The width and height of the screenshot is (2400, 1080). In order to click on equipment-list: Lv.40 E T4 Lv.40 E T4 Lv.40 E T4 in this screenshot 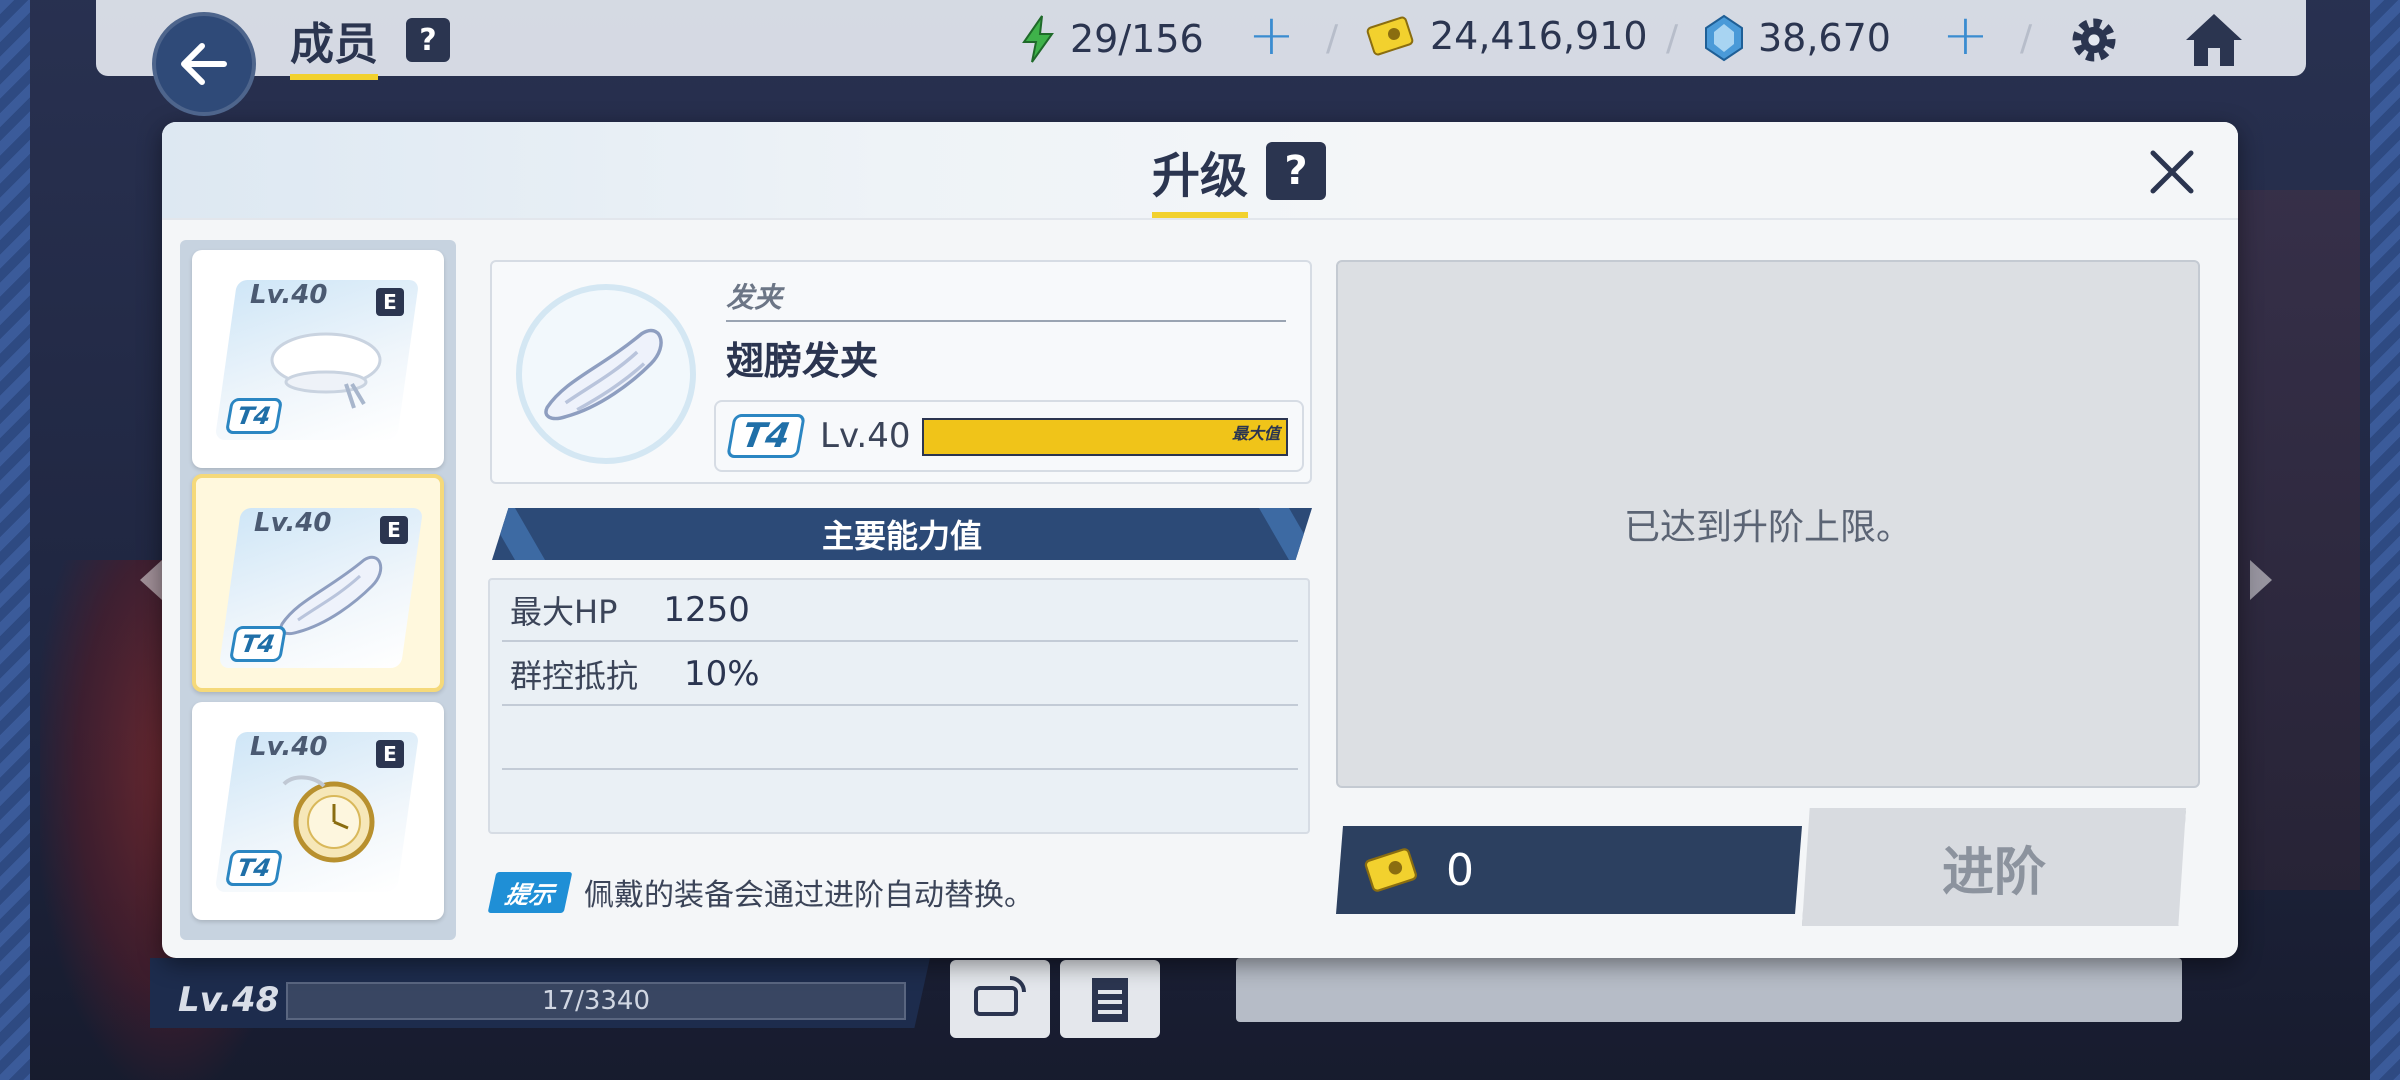, I will do `click(318, 590)`.